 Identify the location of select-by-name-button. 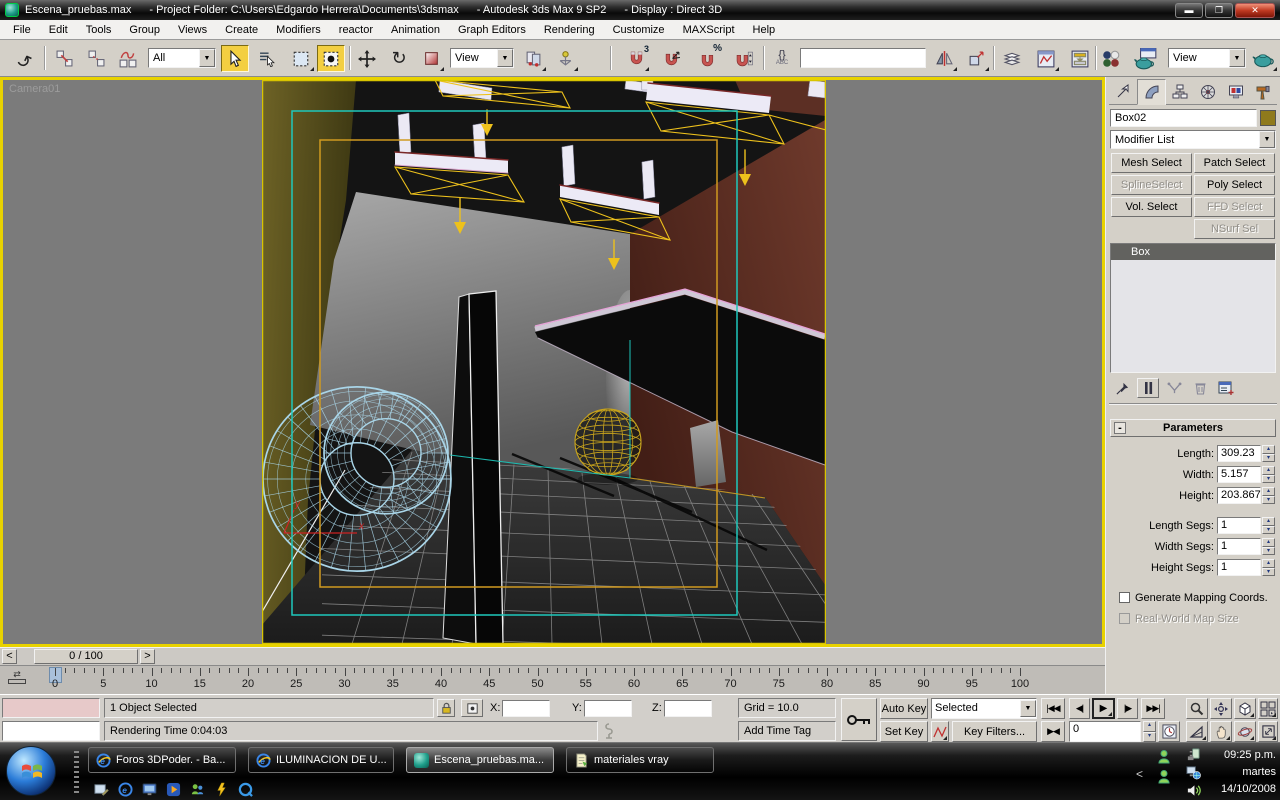
(267, 58).